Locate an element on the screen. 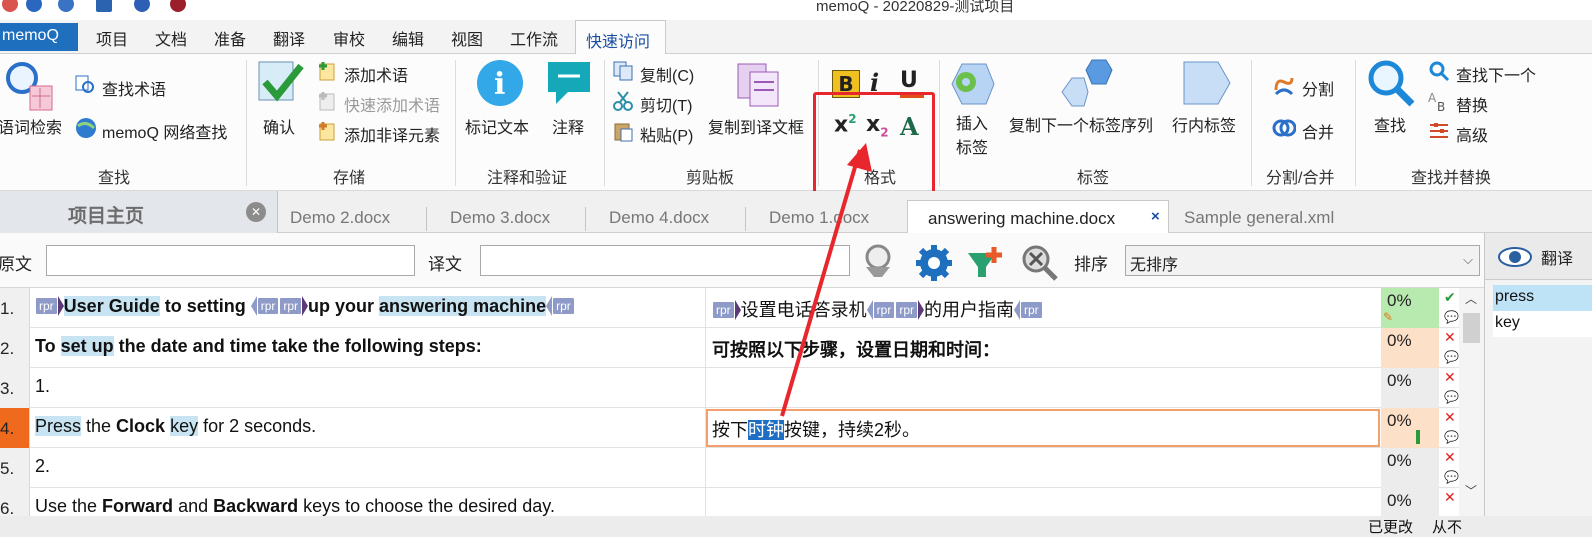 This screenshot has width=1592, height=537. copy-next-tag-icon is located at coordinates (1086, 83).